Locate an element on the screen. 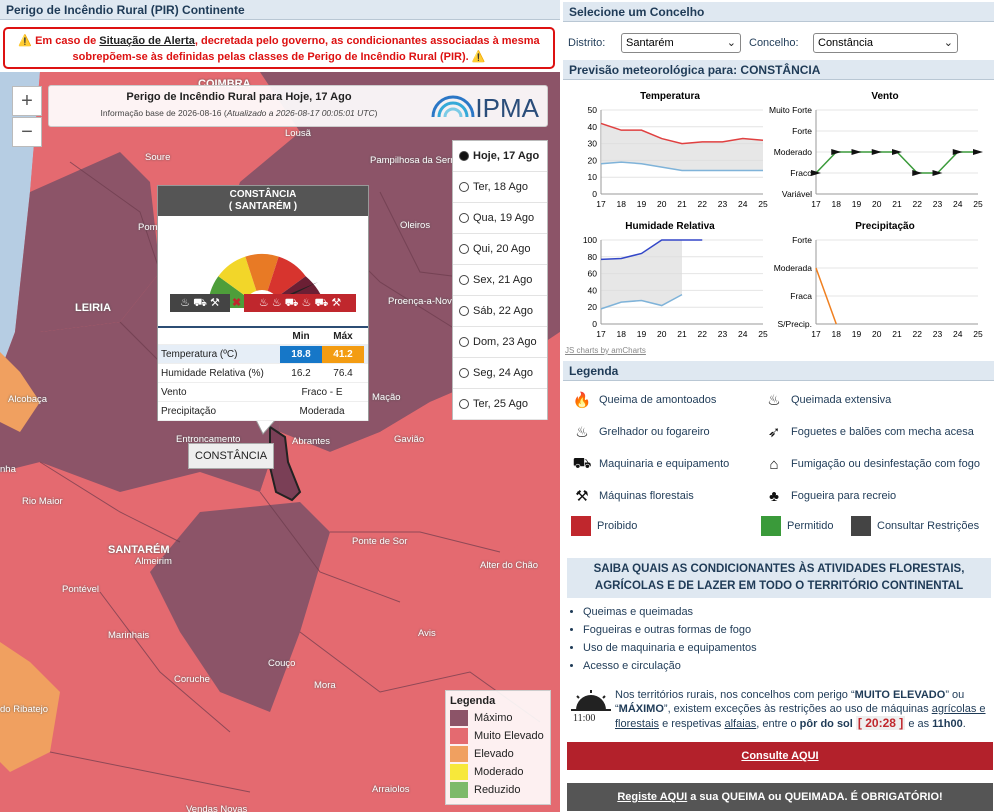 The image size is (994, 812). chart-ylabel: Fraco is located at coordinates (801, 173).